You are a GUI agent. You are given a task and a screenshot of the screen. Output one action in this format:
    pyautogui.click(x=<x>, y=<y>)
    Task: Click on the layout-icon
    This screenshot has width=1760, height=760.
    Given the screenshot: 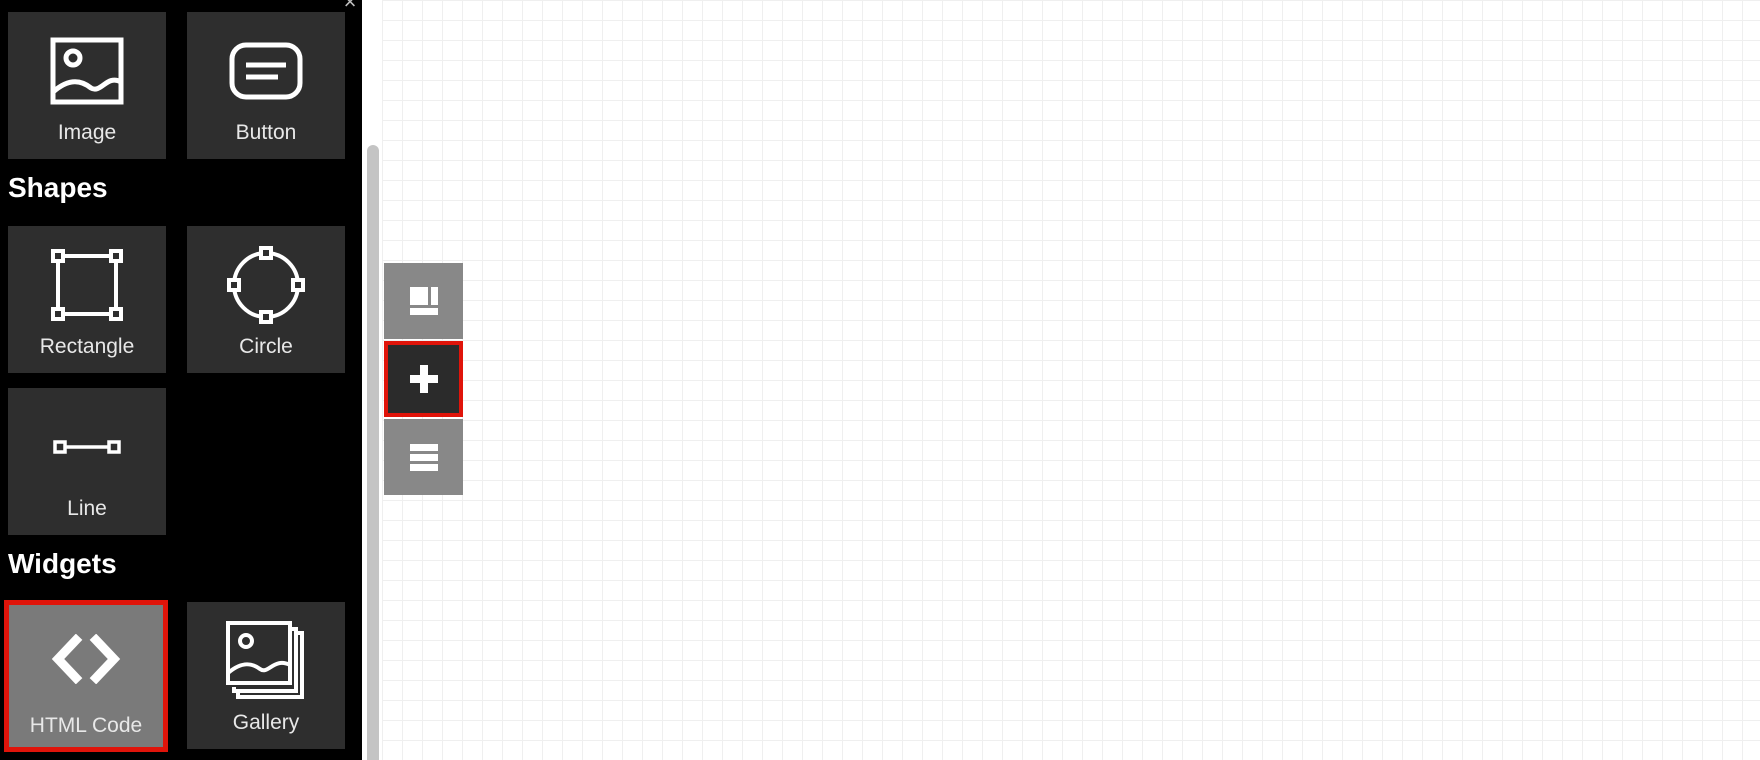 What is the action you would take?
    pyautogui.click(x=423, y=301)
    